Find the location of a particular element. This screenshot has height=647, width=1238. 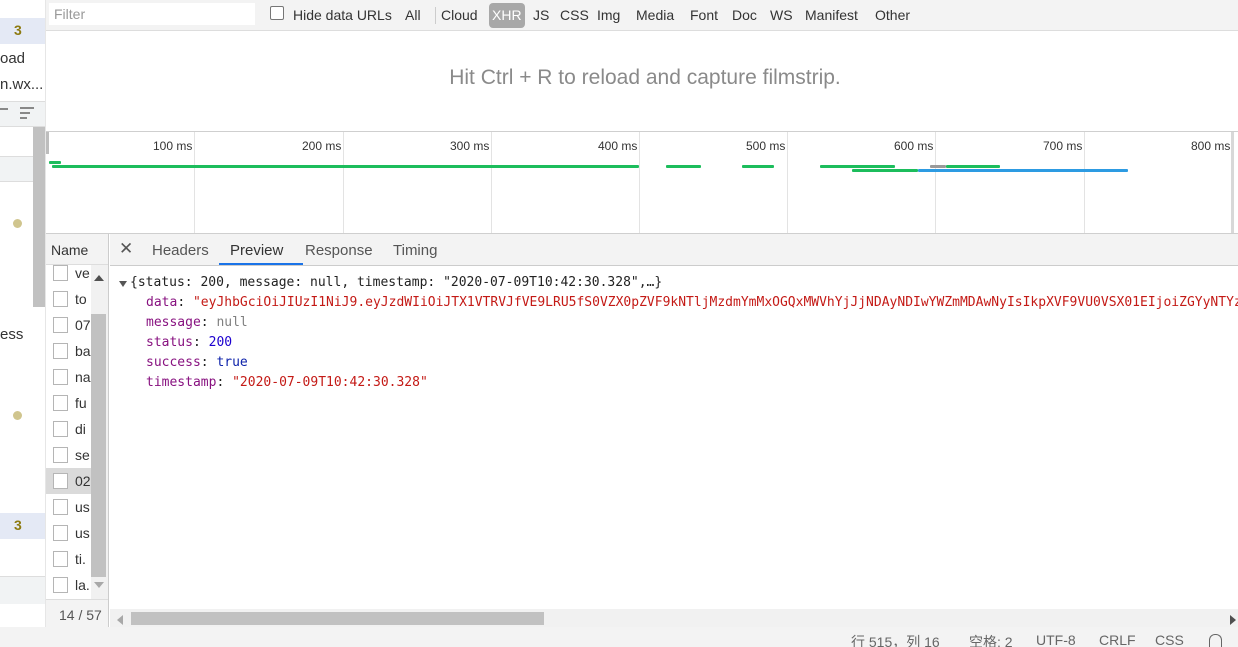

request-row: na is located at coordinates (68, 377).